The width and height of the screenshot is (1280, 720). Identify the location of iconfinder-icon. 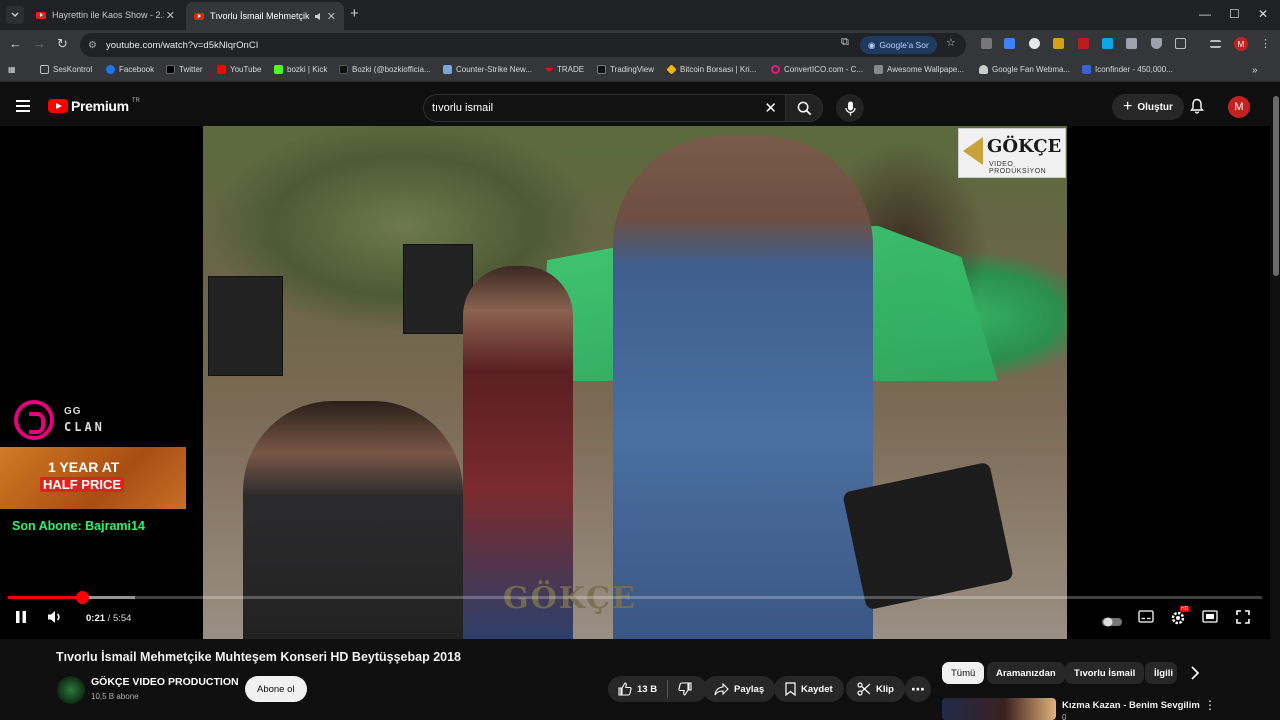
(1086, 69).